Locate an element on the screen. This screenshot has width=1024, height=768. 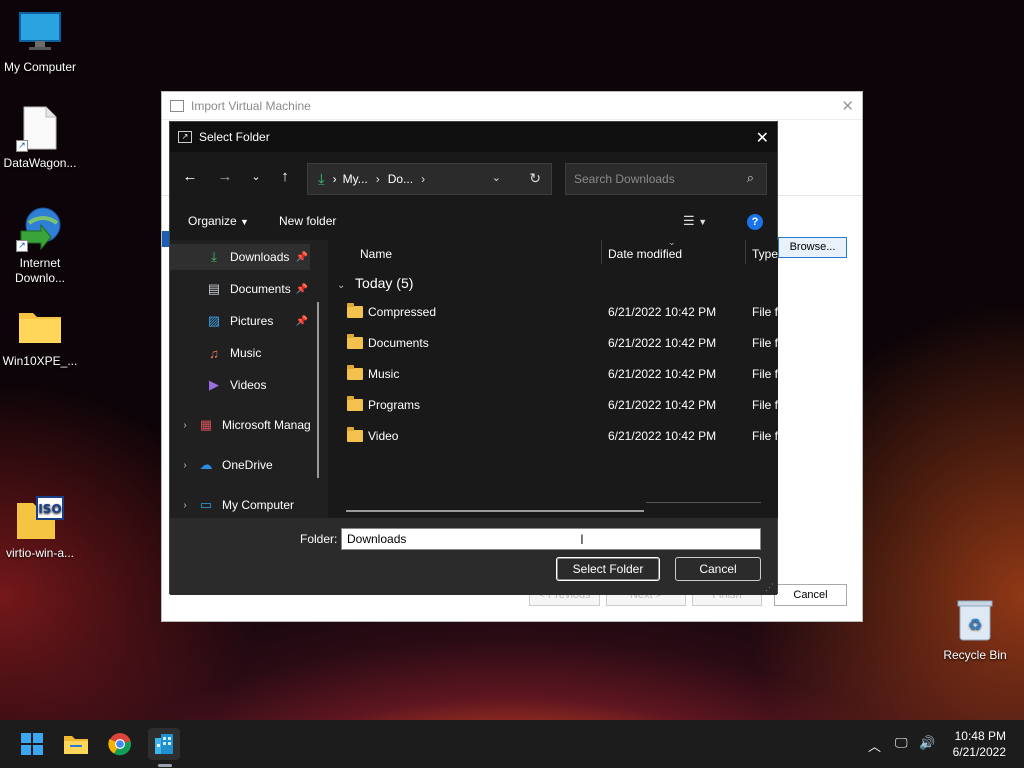
scrollbar-track is located at coordinates (703, 502).